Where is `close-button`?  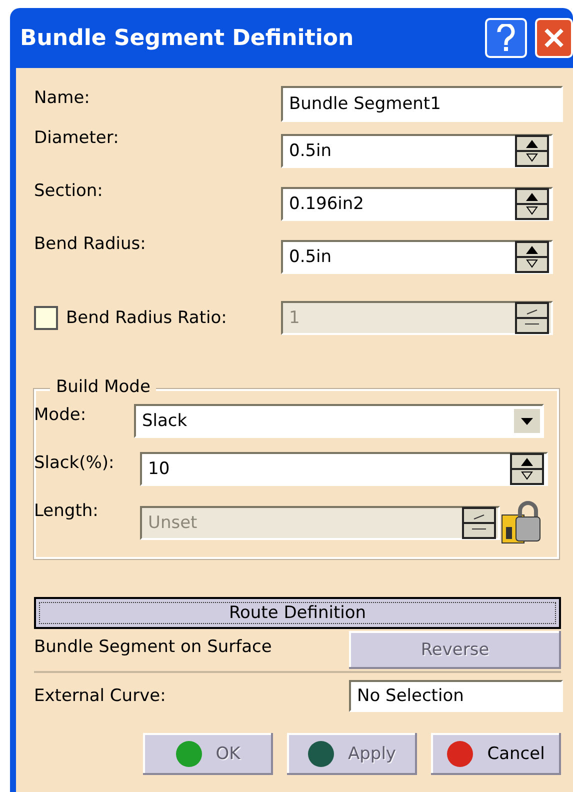
close-button is located at coordinates (554, 38).